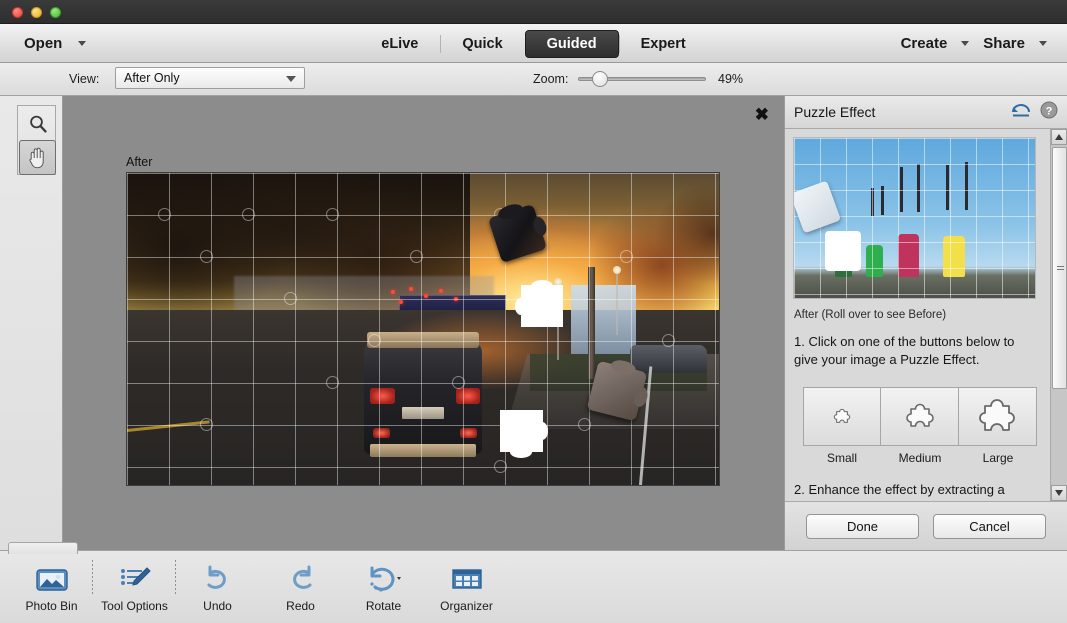 The image size is (1067, 623). What do you see at coordinates (51, 606) in the screenshot?
I see `photo-bin-label: Photo Bin` at bounding box center [51, 606].